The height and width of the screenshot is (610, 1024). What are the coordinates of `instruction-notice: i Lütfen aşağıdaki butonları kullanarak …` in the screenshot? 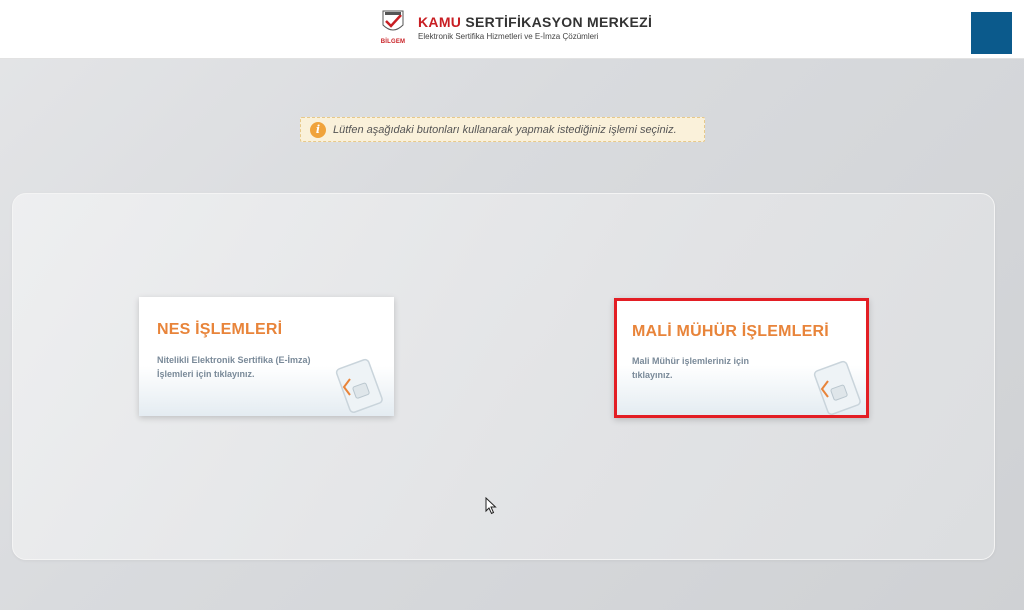 It's located at (502, 129).